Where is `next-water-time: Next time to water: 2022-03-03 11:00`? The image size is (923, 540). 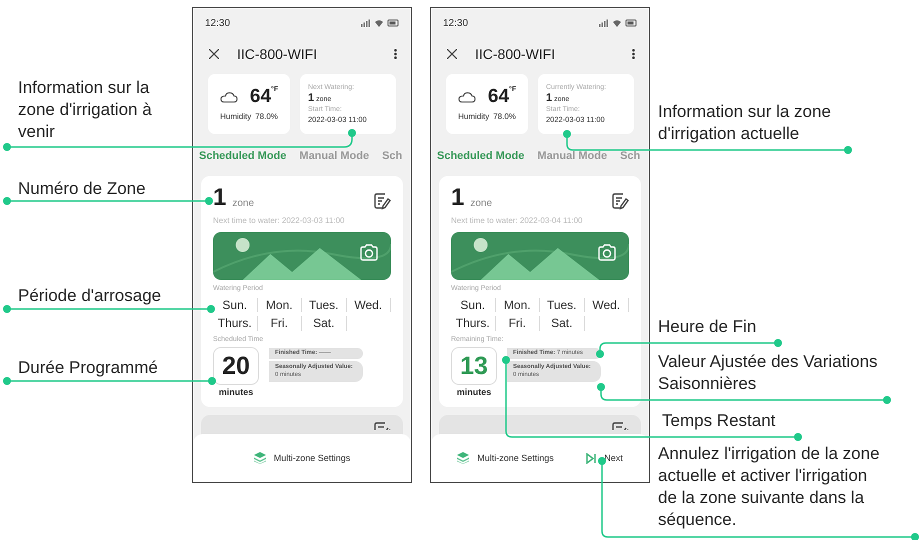
next-water-time: Next time to water: 2022-03-03 11:00 is located at coordinates (279, 221).